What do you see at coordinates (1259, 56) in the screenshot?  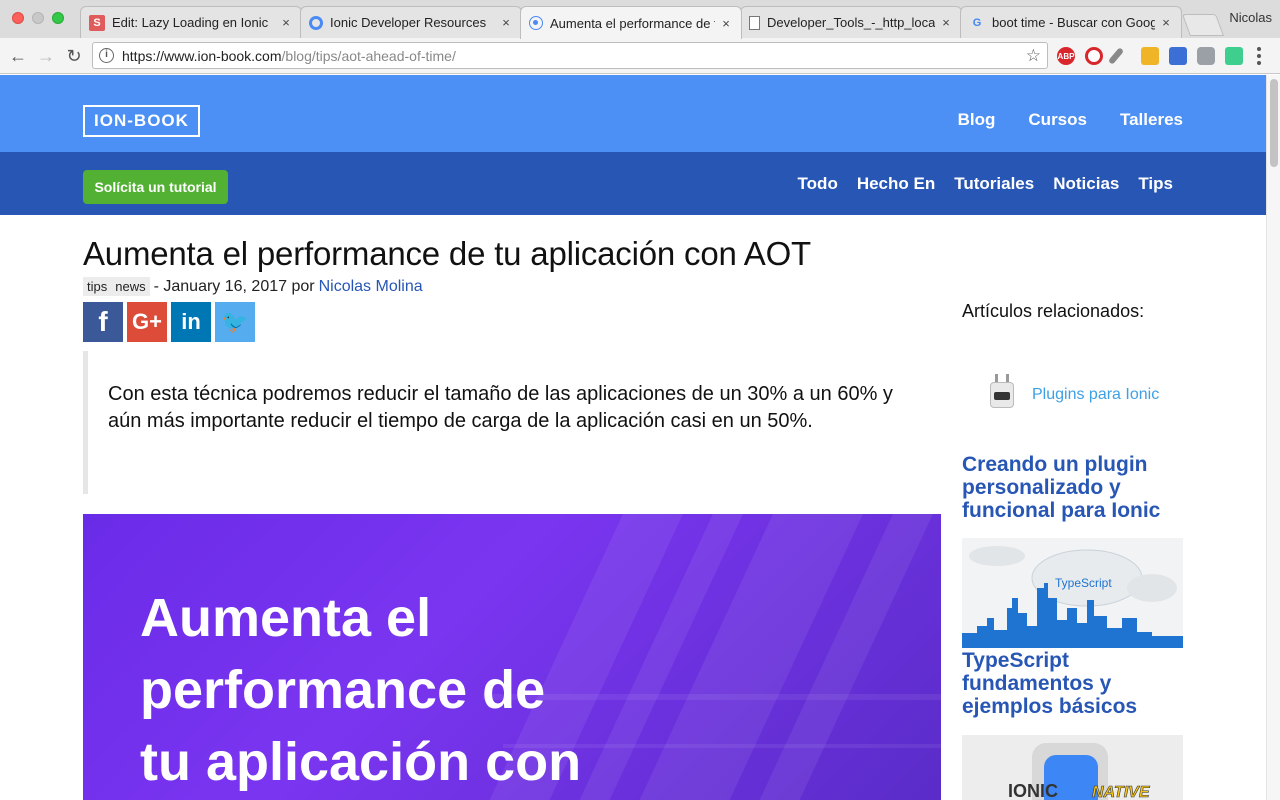 I see `menu-icon` at bounding box center [1259, 56].